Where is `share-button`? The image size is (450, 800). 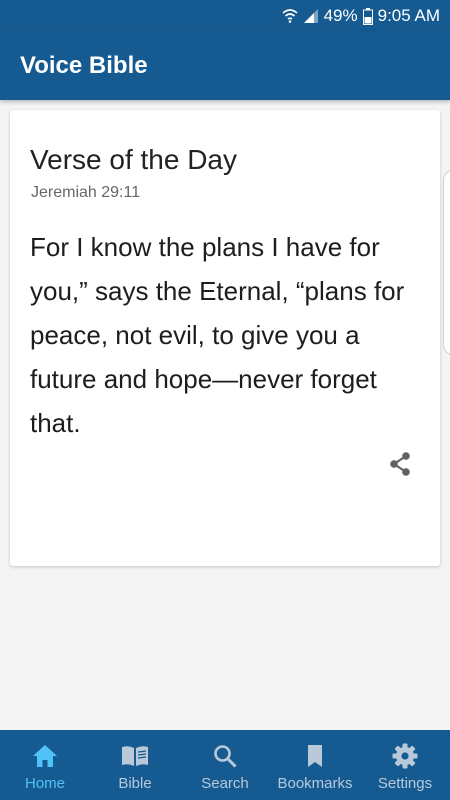
share-button is located at coordinates (400, 466).